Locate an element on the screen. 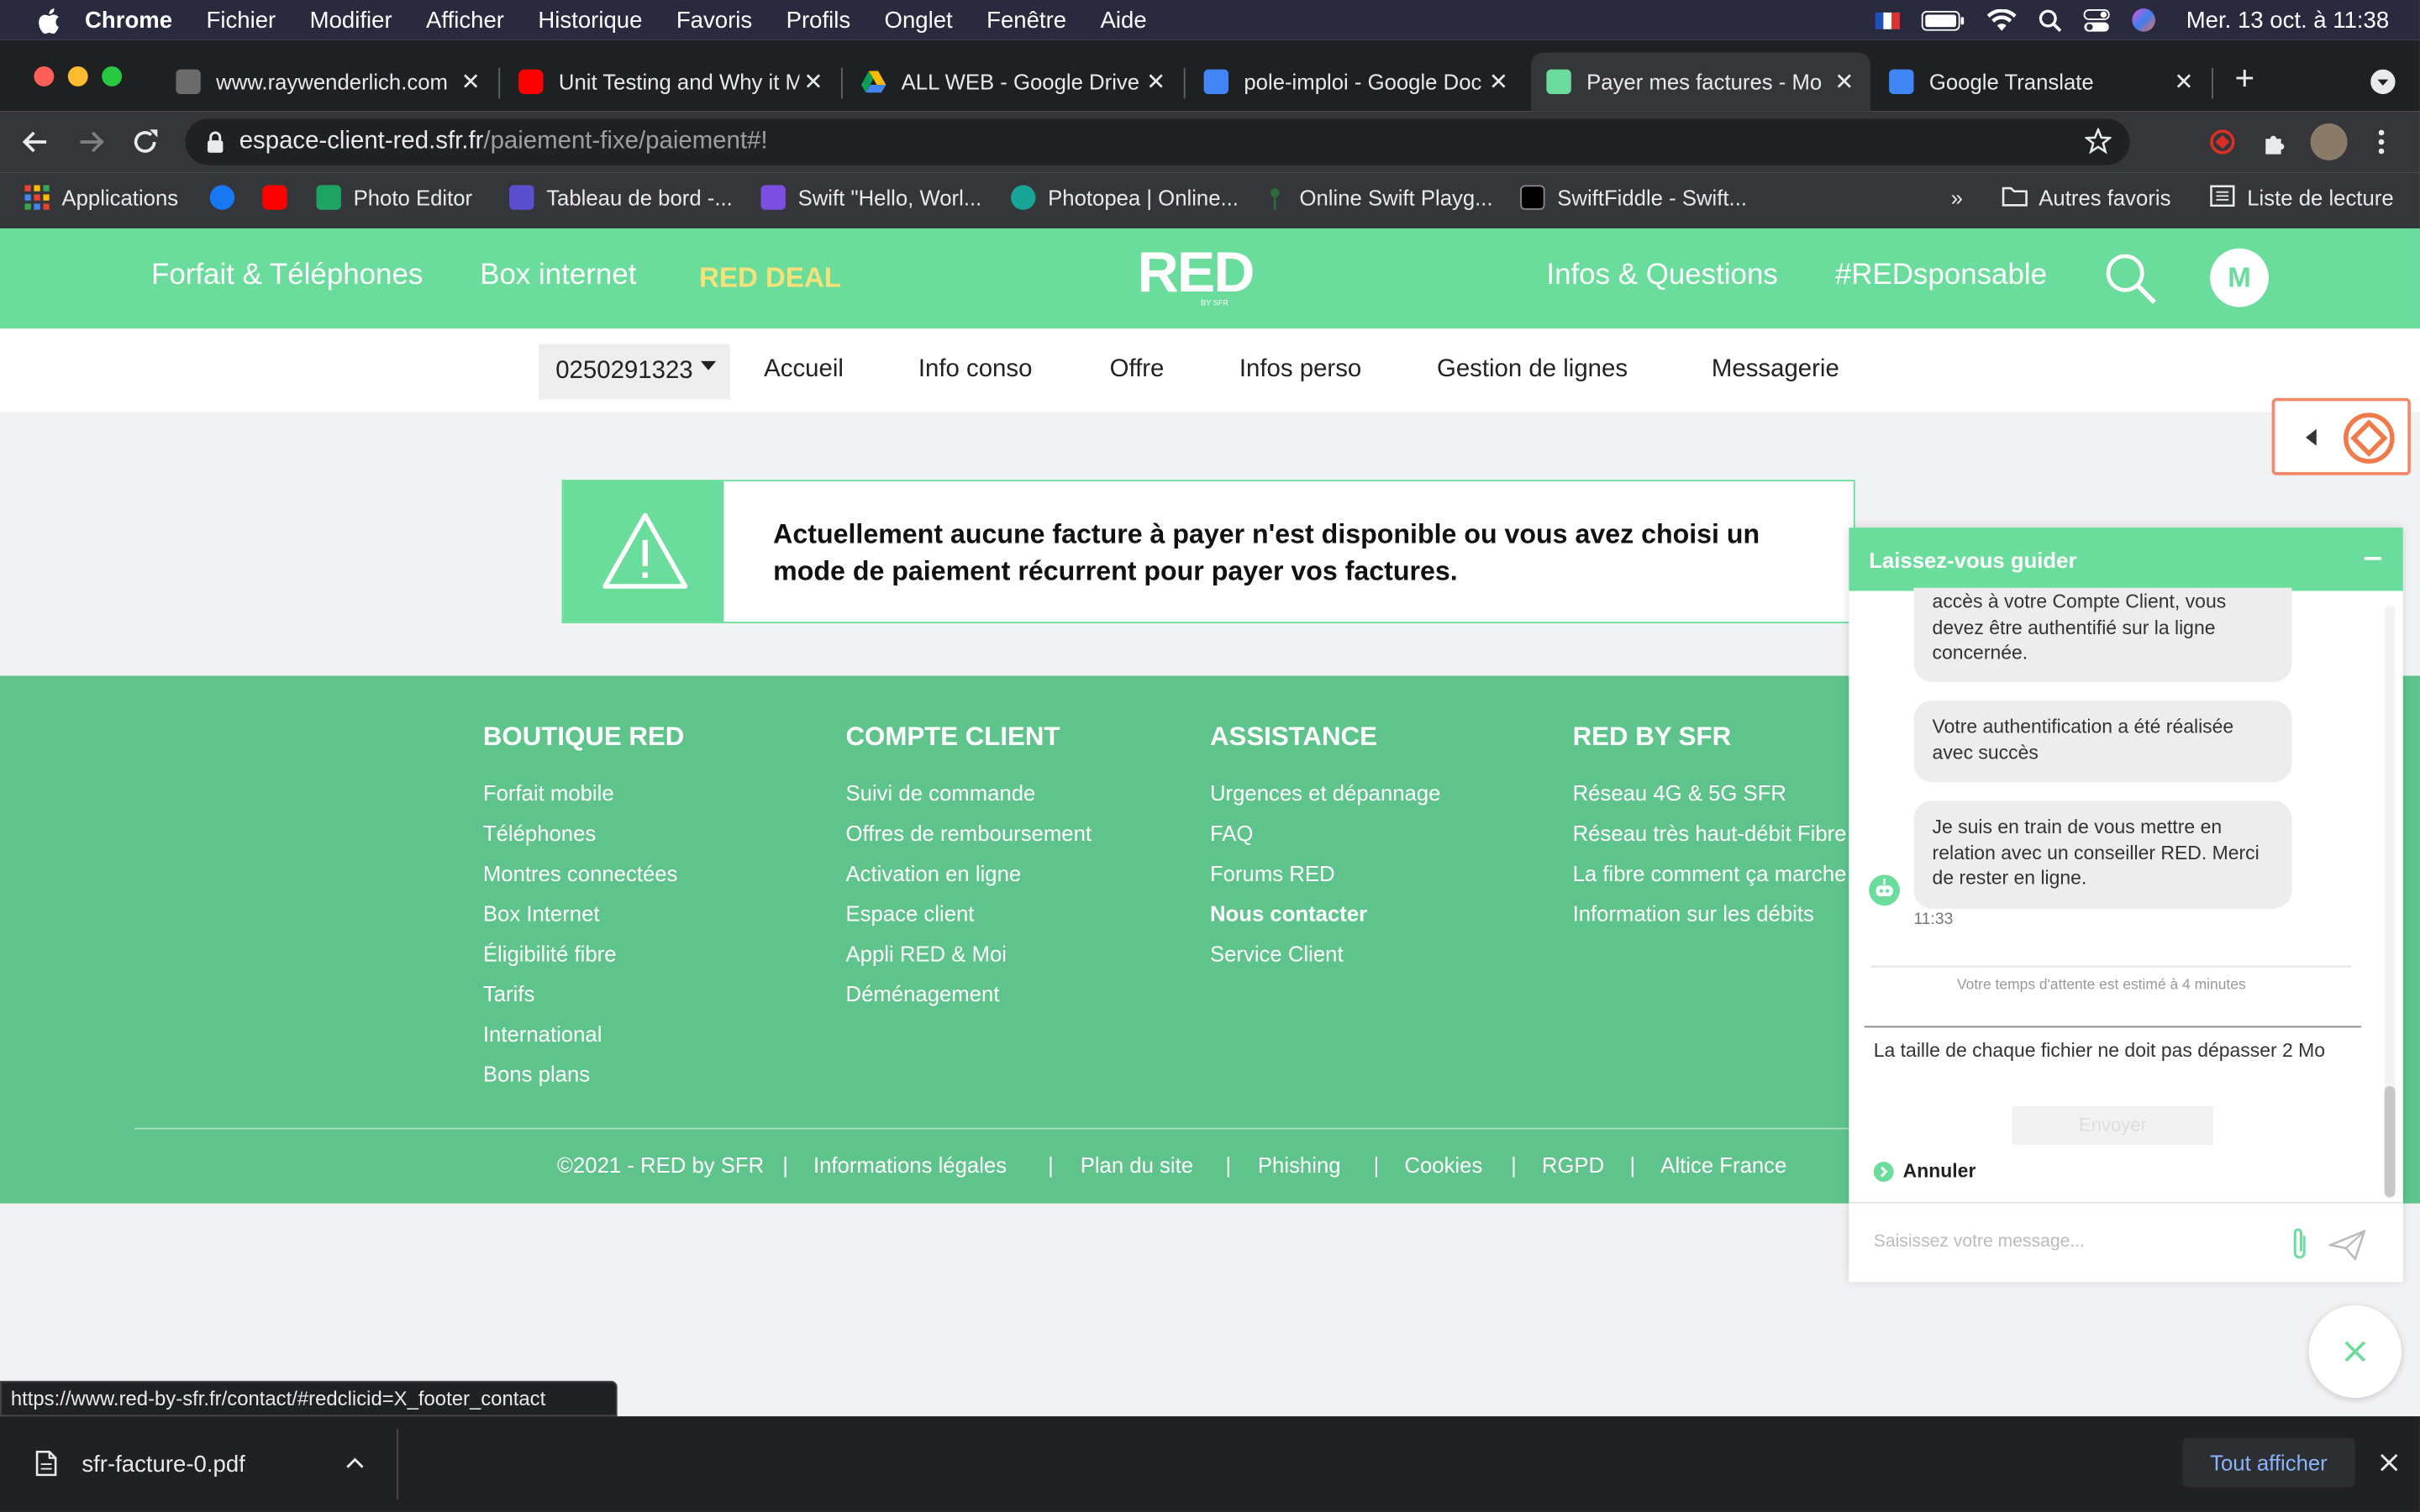 The image size is (2420, 1512). send-plane-icon is located at coordinates (2347, 1245).